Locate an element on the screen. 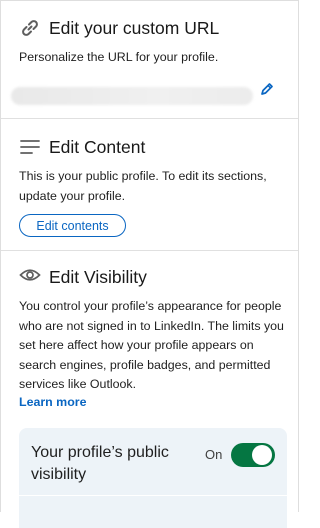 This screenshot has width=320, height=528. card-divider is located at coordinates (153, 495).